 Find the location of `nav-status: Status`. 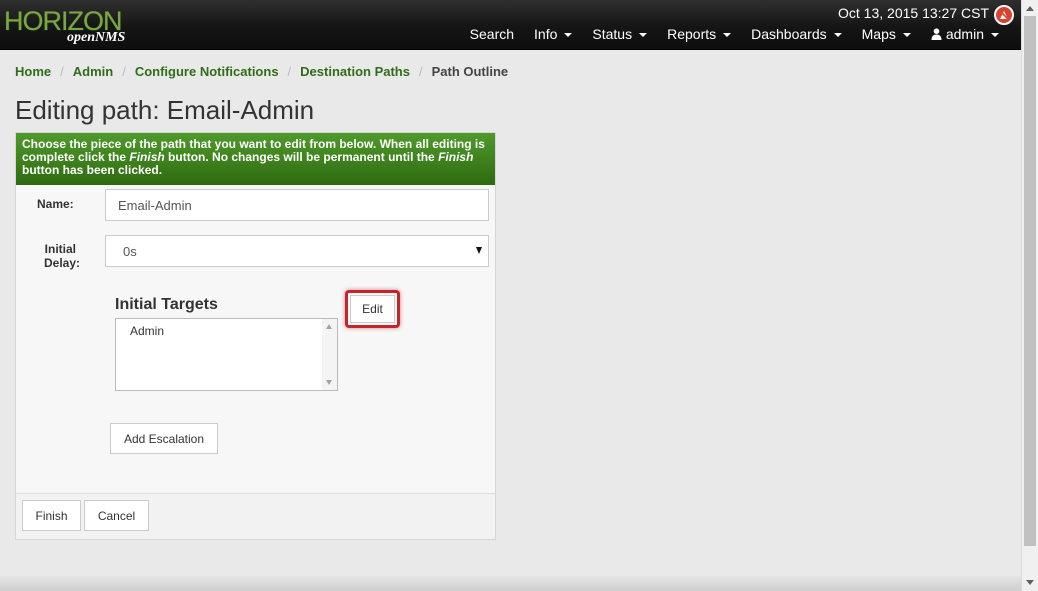

nav-status: Status is located at coordinates (619, 34).